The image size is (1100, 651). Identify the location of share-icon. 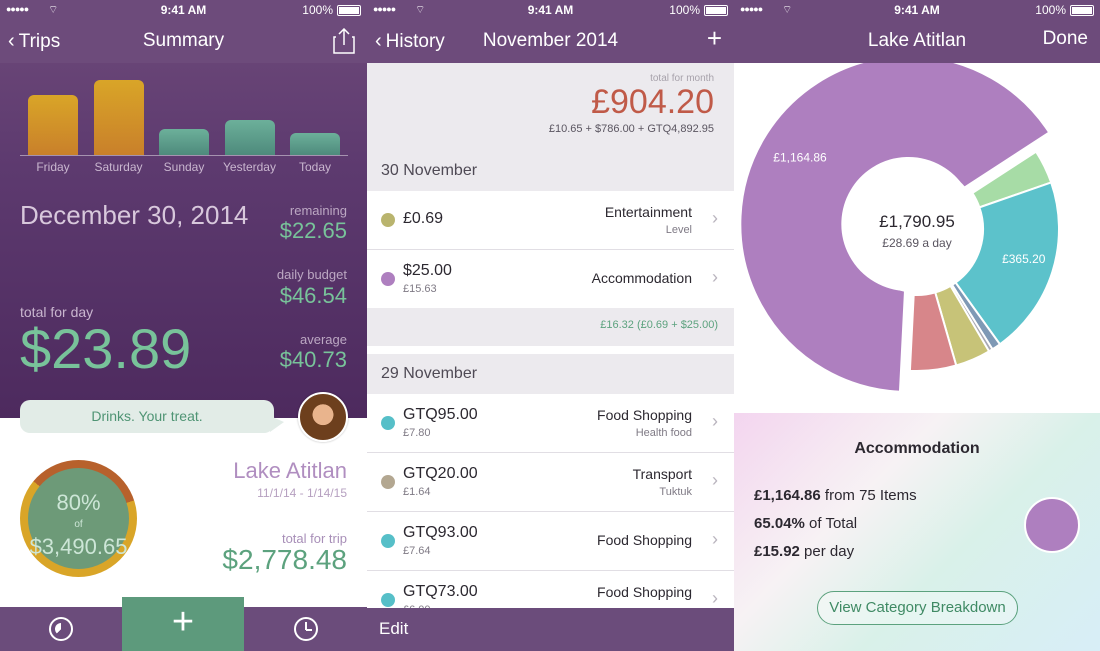
(344, 43).